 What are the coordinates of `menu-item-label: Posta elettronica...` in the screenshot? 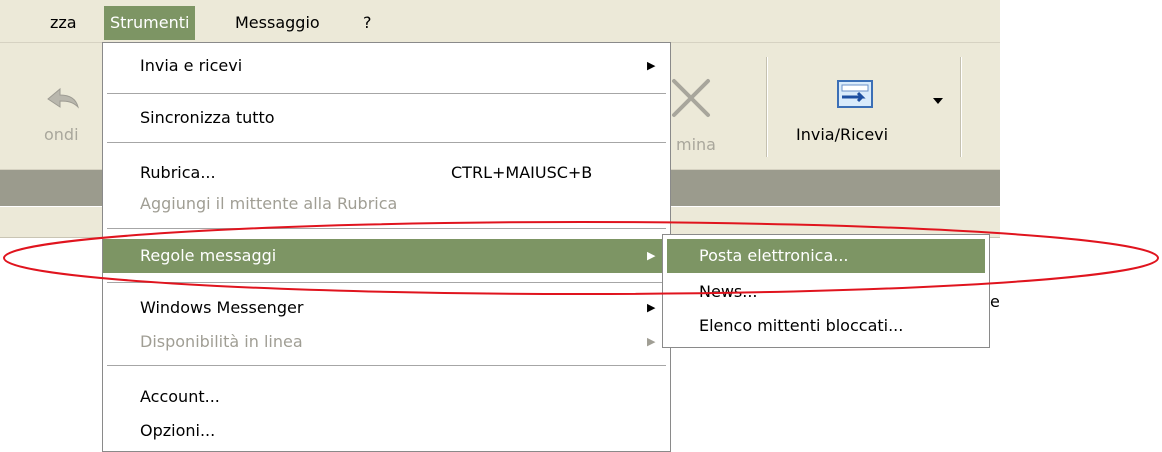 It's located at (774, 255).